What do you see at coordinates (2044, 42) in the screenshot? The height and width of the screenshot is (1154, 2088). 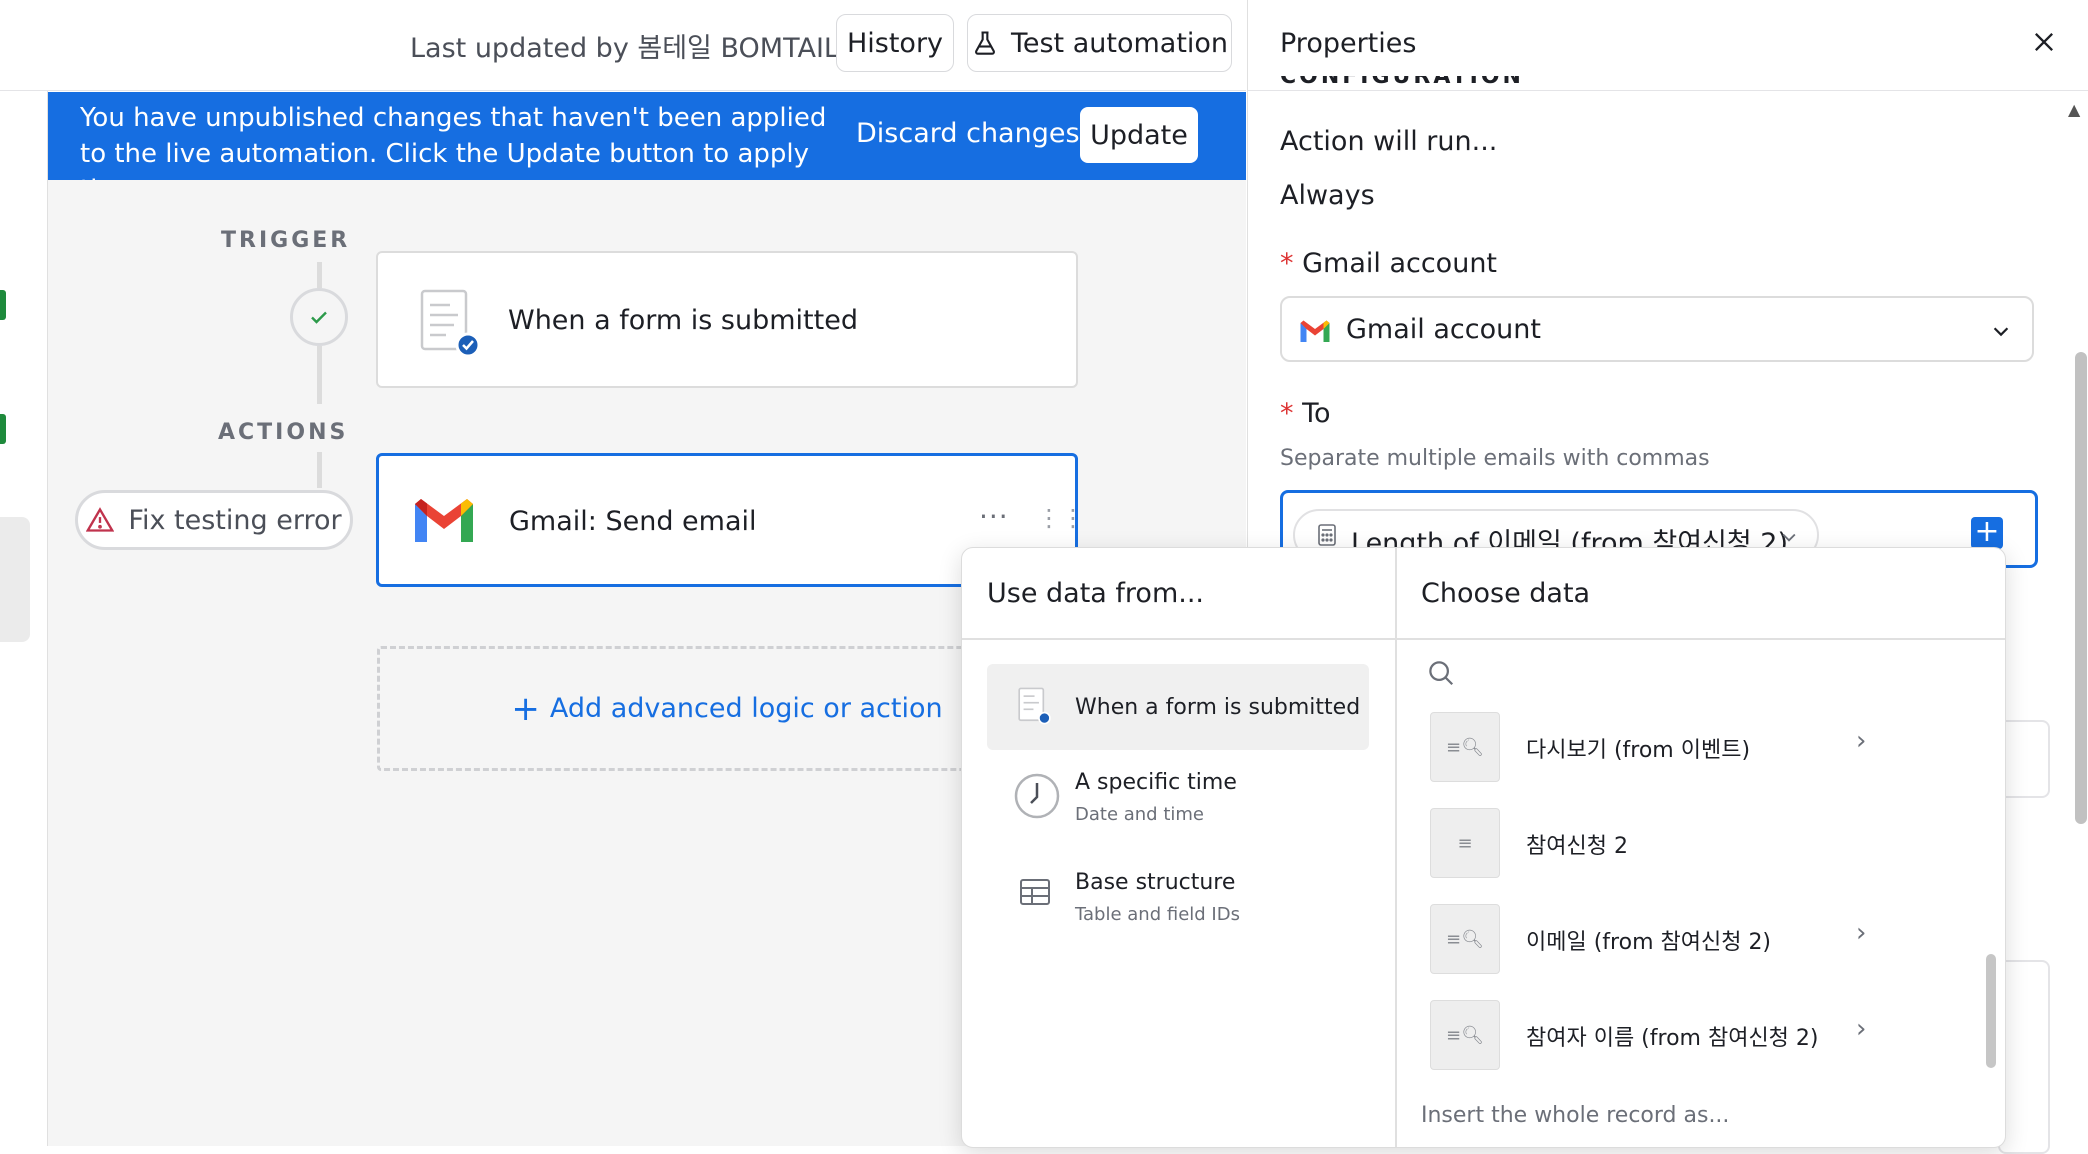 I see `close-icon` at bounding box center [2044, 42].